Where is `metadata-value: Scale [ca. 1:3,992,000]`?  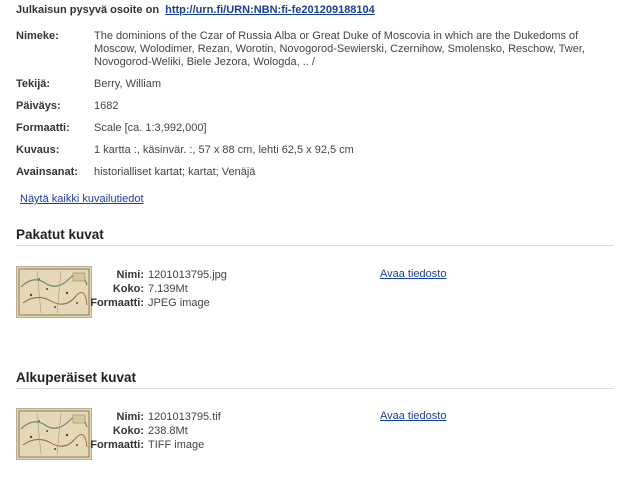
metadata-value: Scale [ca. 1:3,992,000] is located at coordinates (150, 128).